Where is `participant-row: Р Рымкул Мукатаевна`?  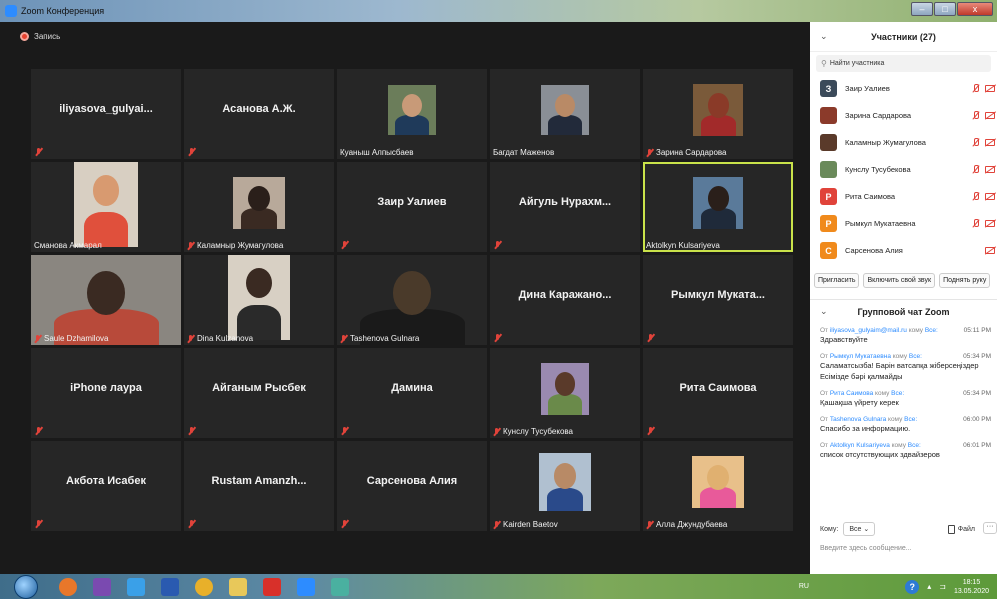
participant-row: Р Рымкул Мукатаевна is located at coordinates (903, 223).